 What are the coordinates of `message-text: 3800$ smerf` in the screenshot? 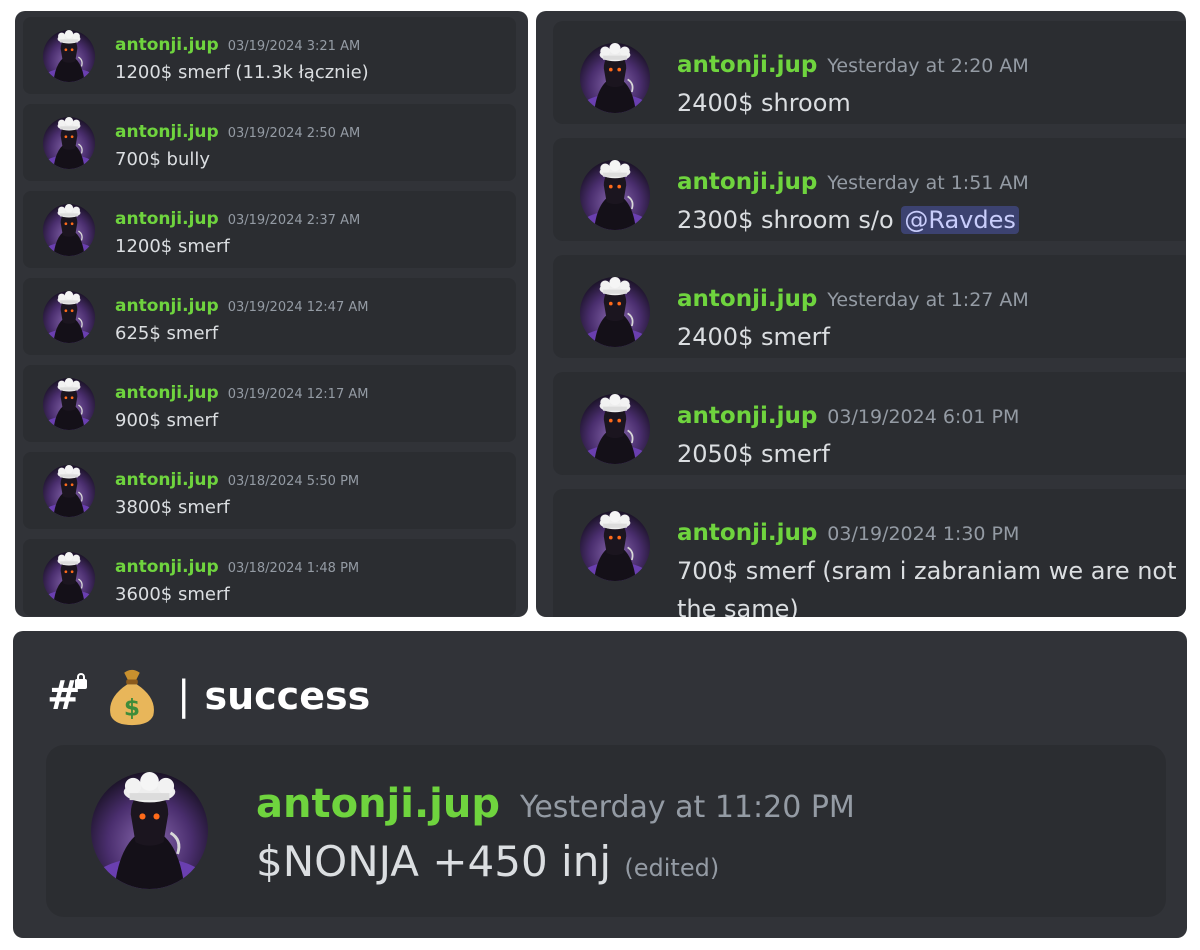 It's located at (172, 507).